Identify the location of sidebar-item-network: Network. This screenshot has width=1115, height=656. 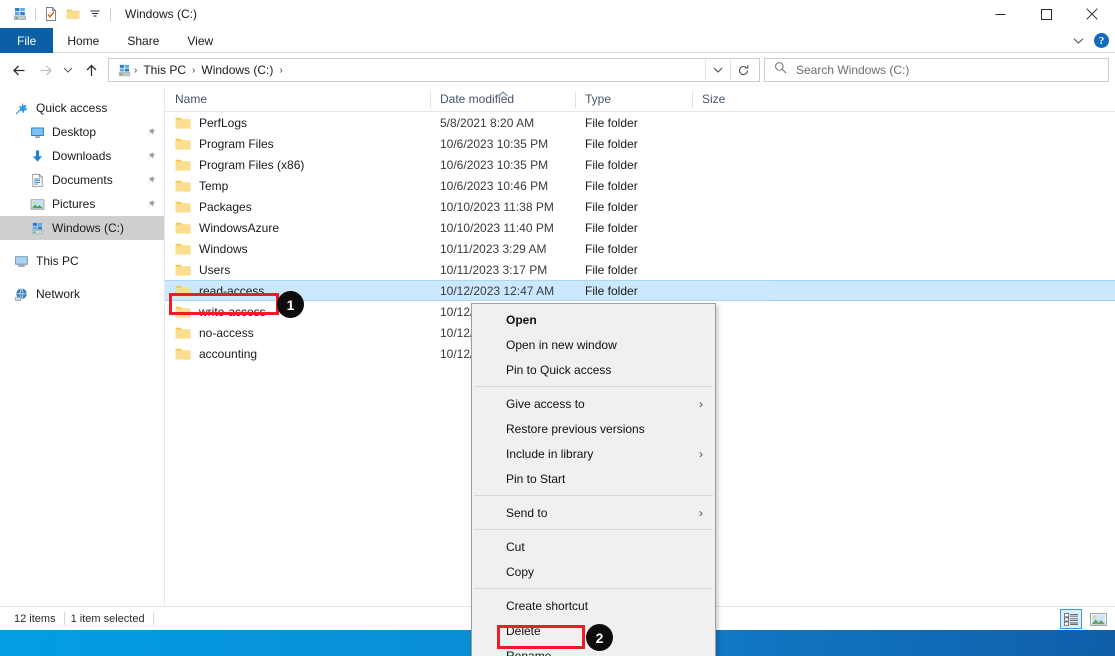
(82, 294).